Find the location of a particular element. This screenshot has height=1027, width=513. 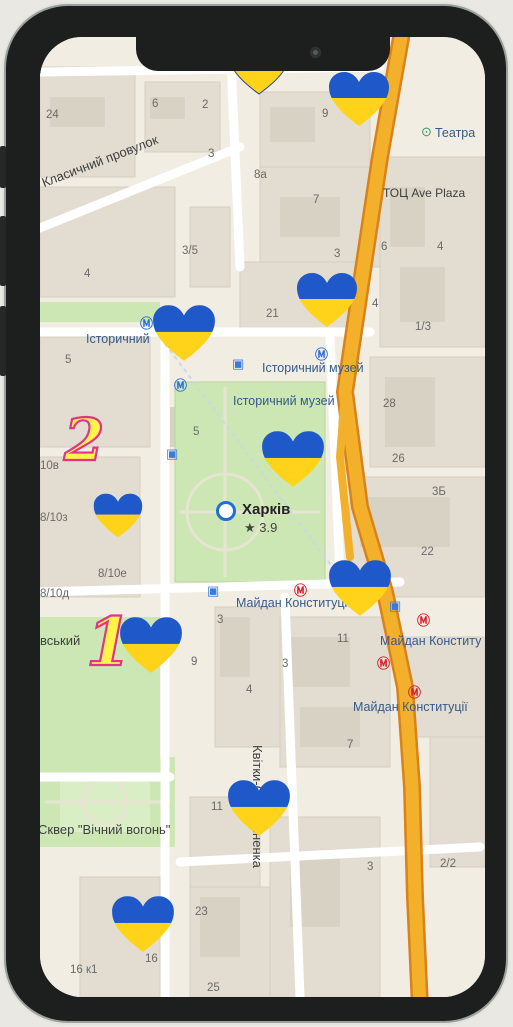

station-istorychnyi: Історичний is located at coordinates (118, 339).